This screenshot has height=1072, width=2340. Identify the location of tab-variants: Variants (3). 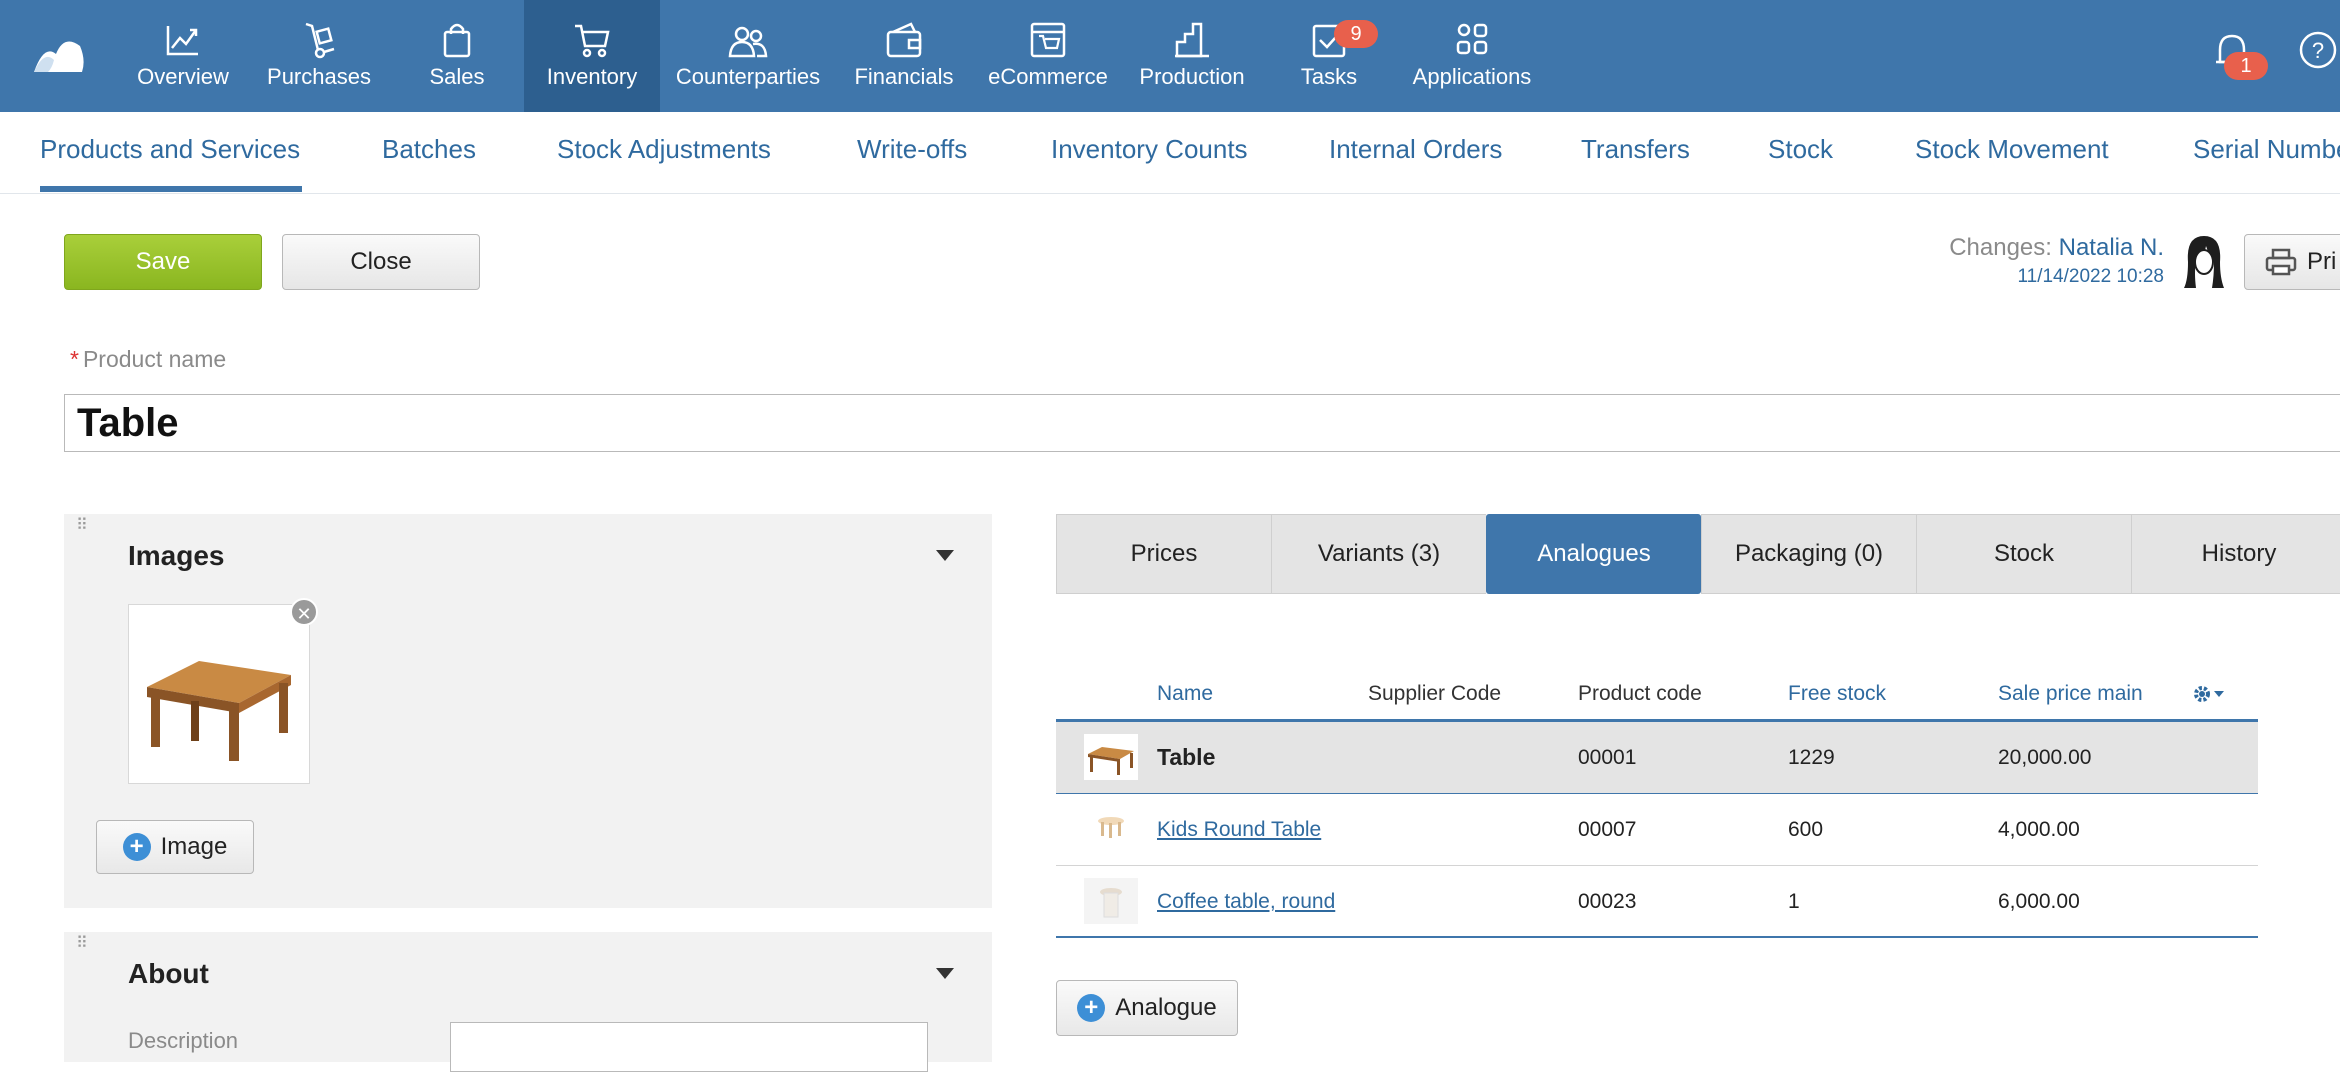
(1378, 554).